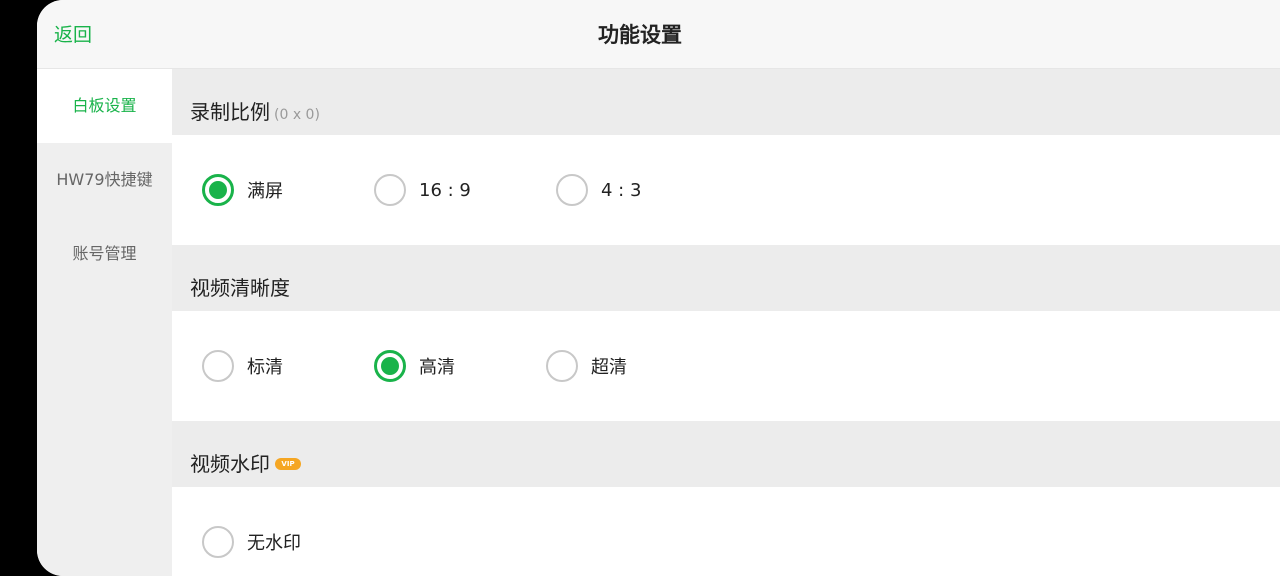  What do you see at coordinates (104, 322) in the screenshot?
I see `sidebar: 白板设置 HW79快捷键 账号管理` at bounding box center [104, 322].